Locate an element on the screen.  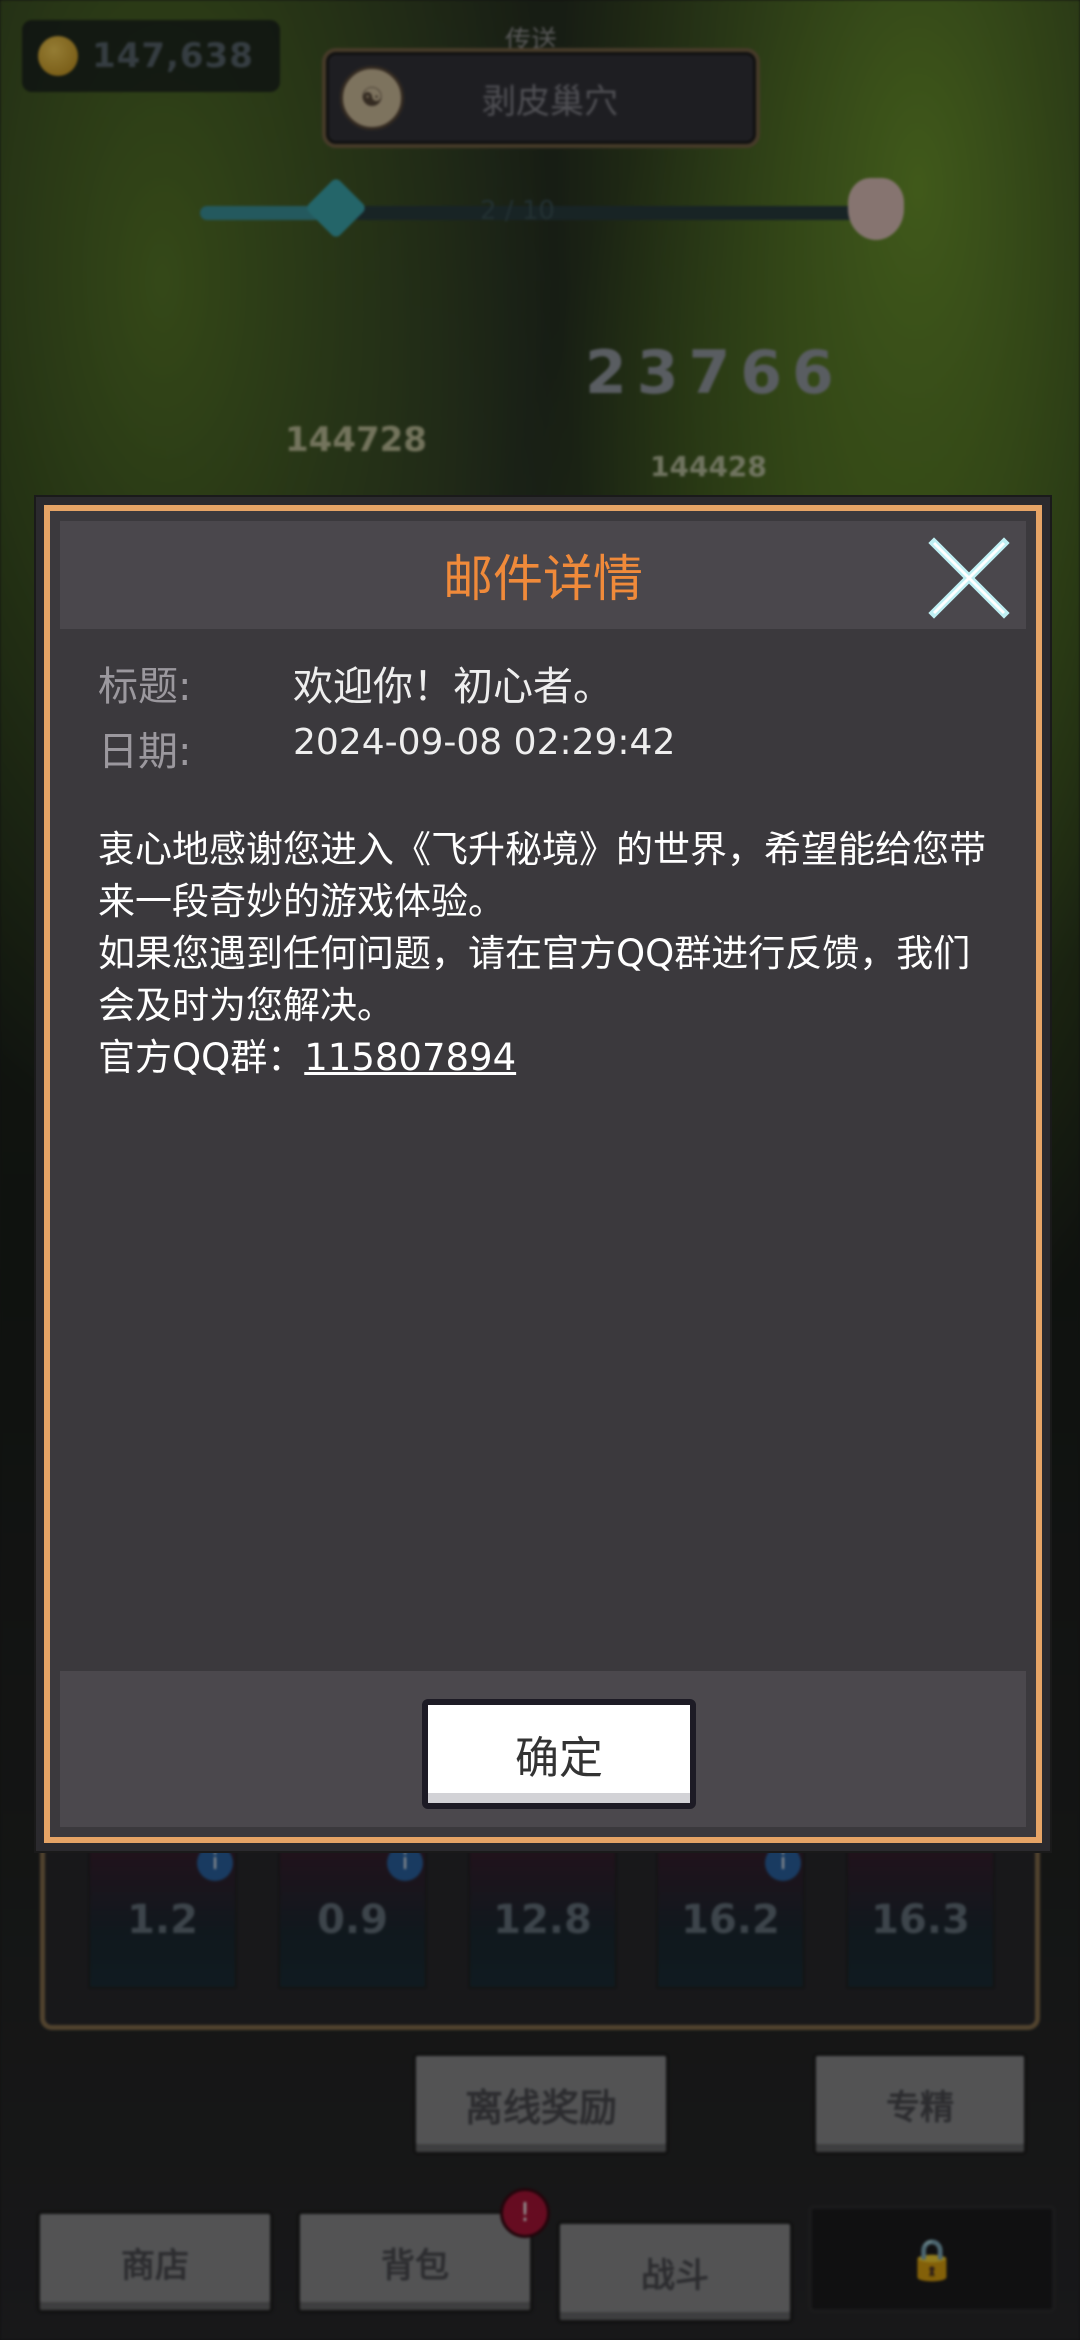
subject-row: 标题: 欢迎你！初心者。 is located at coordinates (355, 683).